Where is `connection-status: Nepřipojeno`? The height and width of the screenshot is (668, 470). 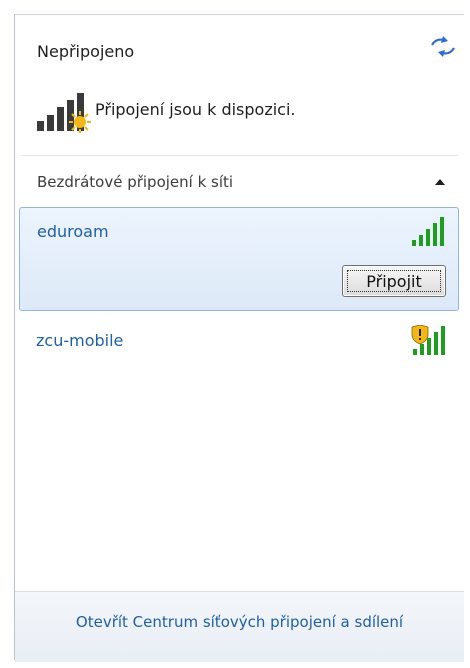
connection-status: Nepřipojeno is located at coordinates (86, 51).